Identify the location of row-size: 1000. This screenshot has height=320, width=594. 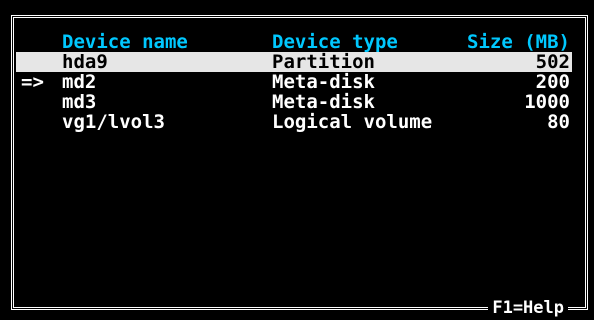
(547, 102).